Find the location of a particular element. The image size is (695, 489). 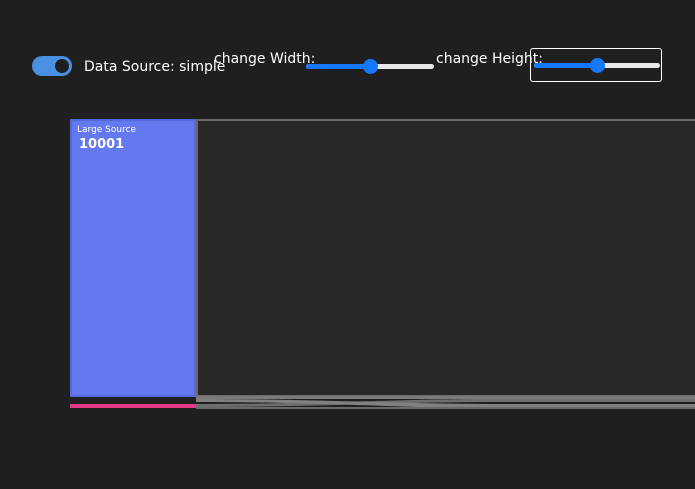

flow-link-pink is located at coordinates (133, 406).